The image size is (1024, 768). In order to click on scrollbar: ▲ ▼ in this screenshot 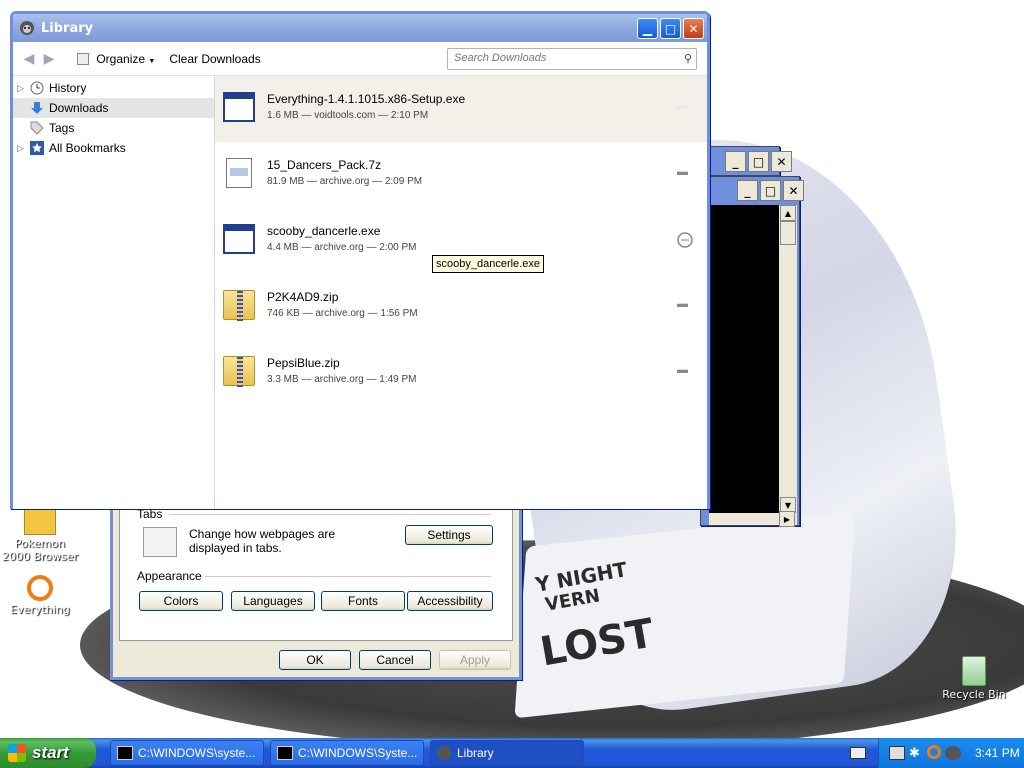, I will do `click(788, 359)`.